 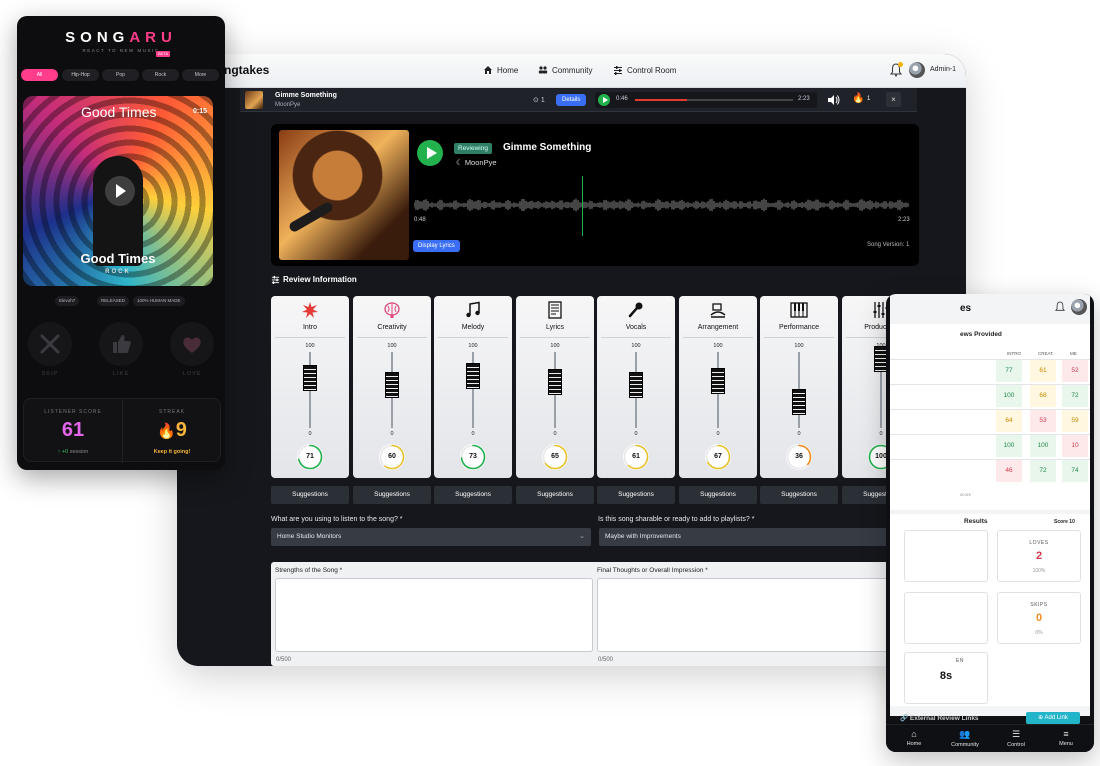 I want to click on playback-bar: 0:46 2:23, so click(x=706, y=100).